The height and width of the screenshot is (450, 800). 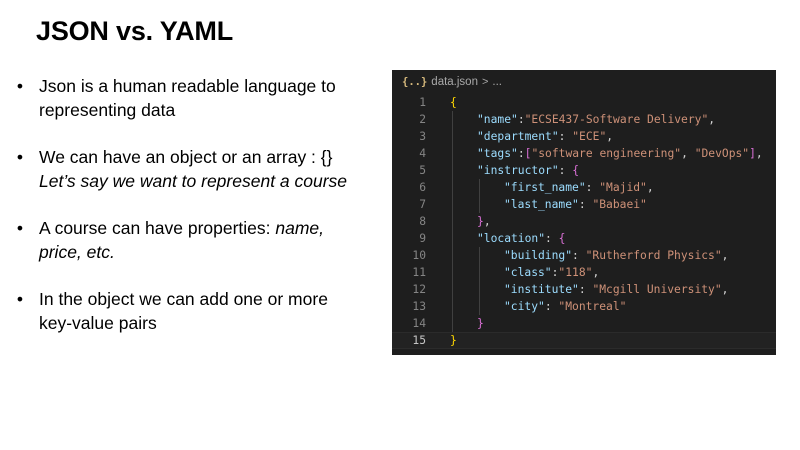 I want to click on code-line: 6 "first_name": "Majid",, so click(x=584, y=187).